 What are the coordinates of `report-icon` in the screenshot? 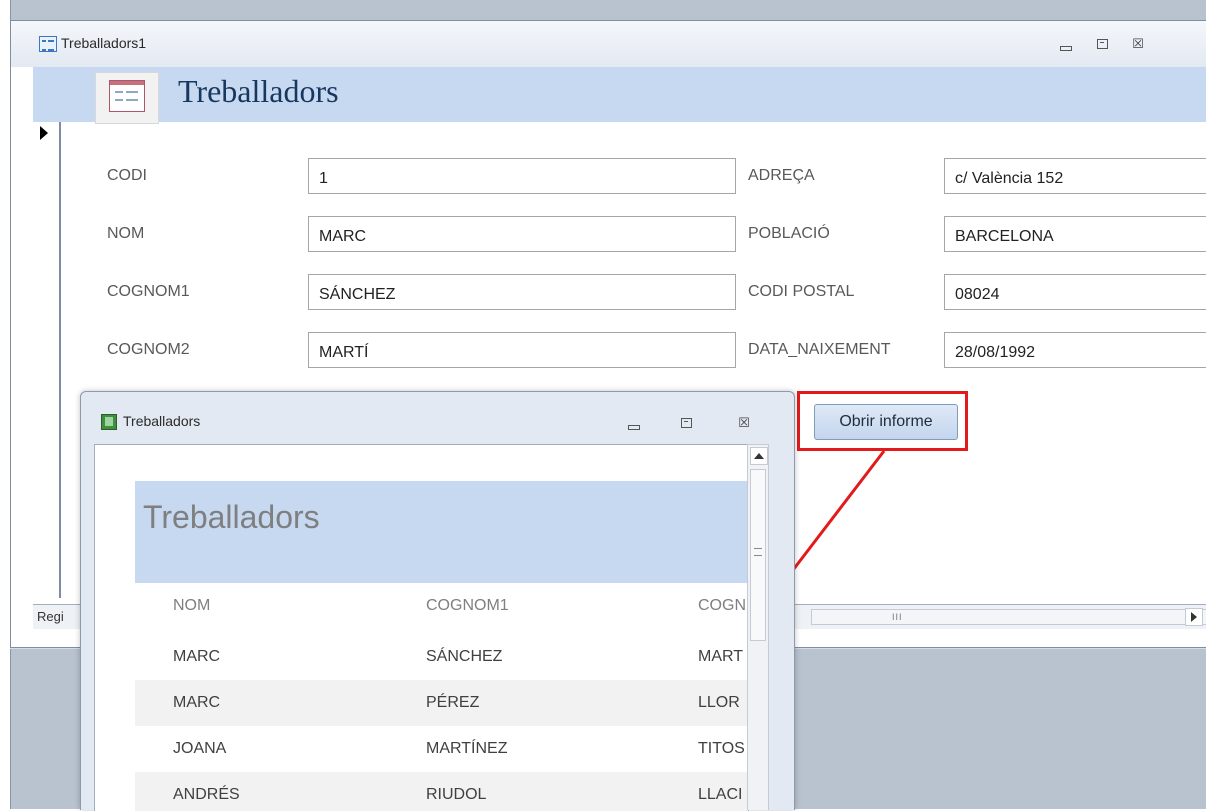 It's located at (109, 422).